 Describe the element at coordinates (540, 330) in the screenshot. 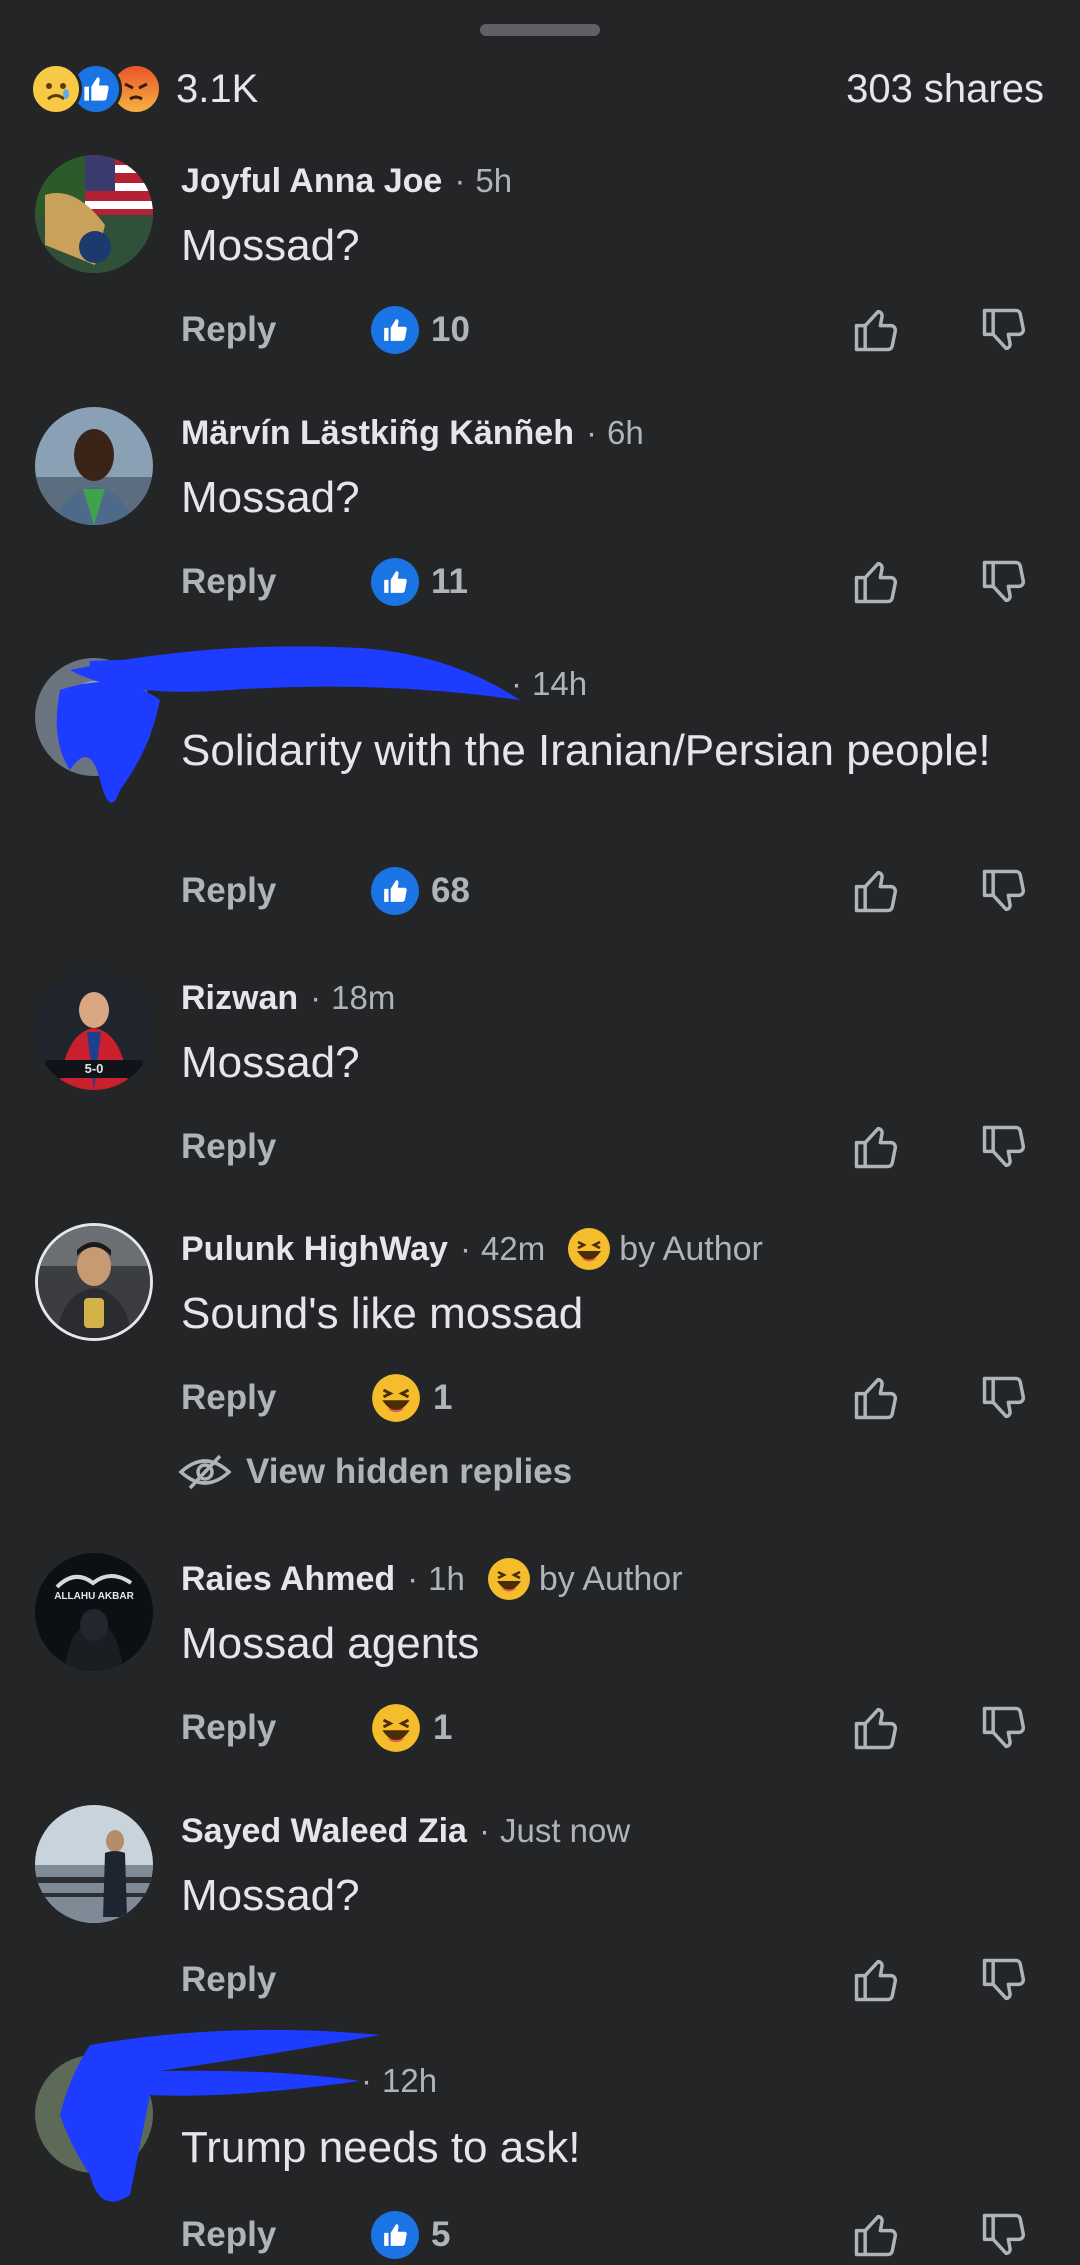

I see `comment-actions: Reply 10` at that location.